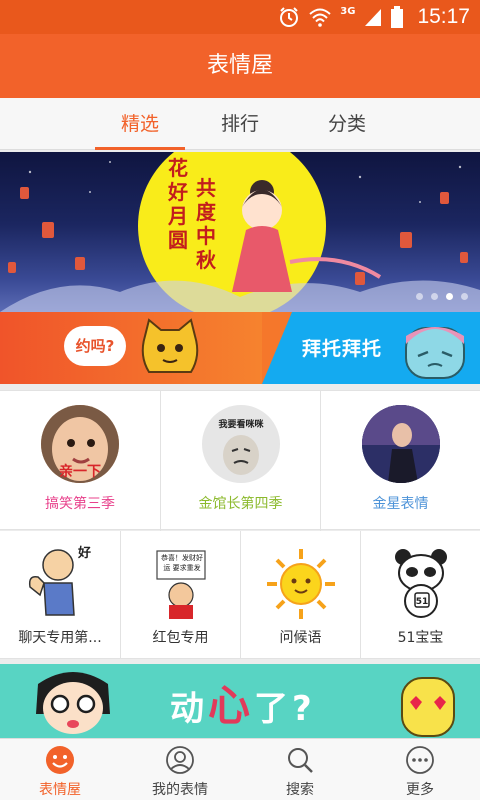 The height and width of the screenshot is (800, 480). I want to click on thumbs-up-boy-icon: 好, so click(59, 580).